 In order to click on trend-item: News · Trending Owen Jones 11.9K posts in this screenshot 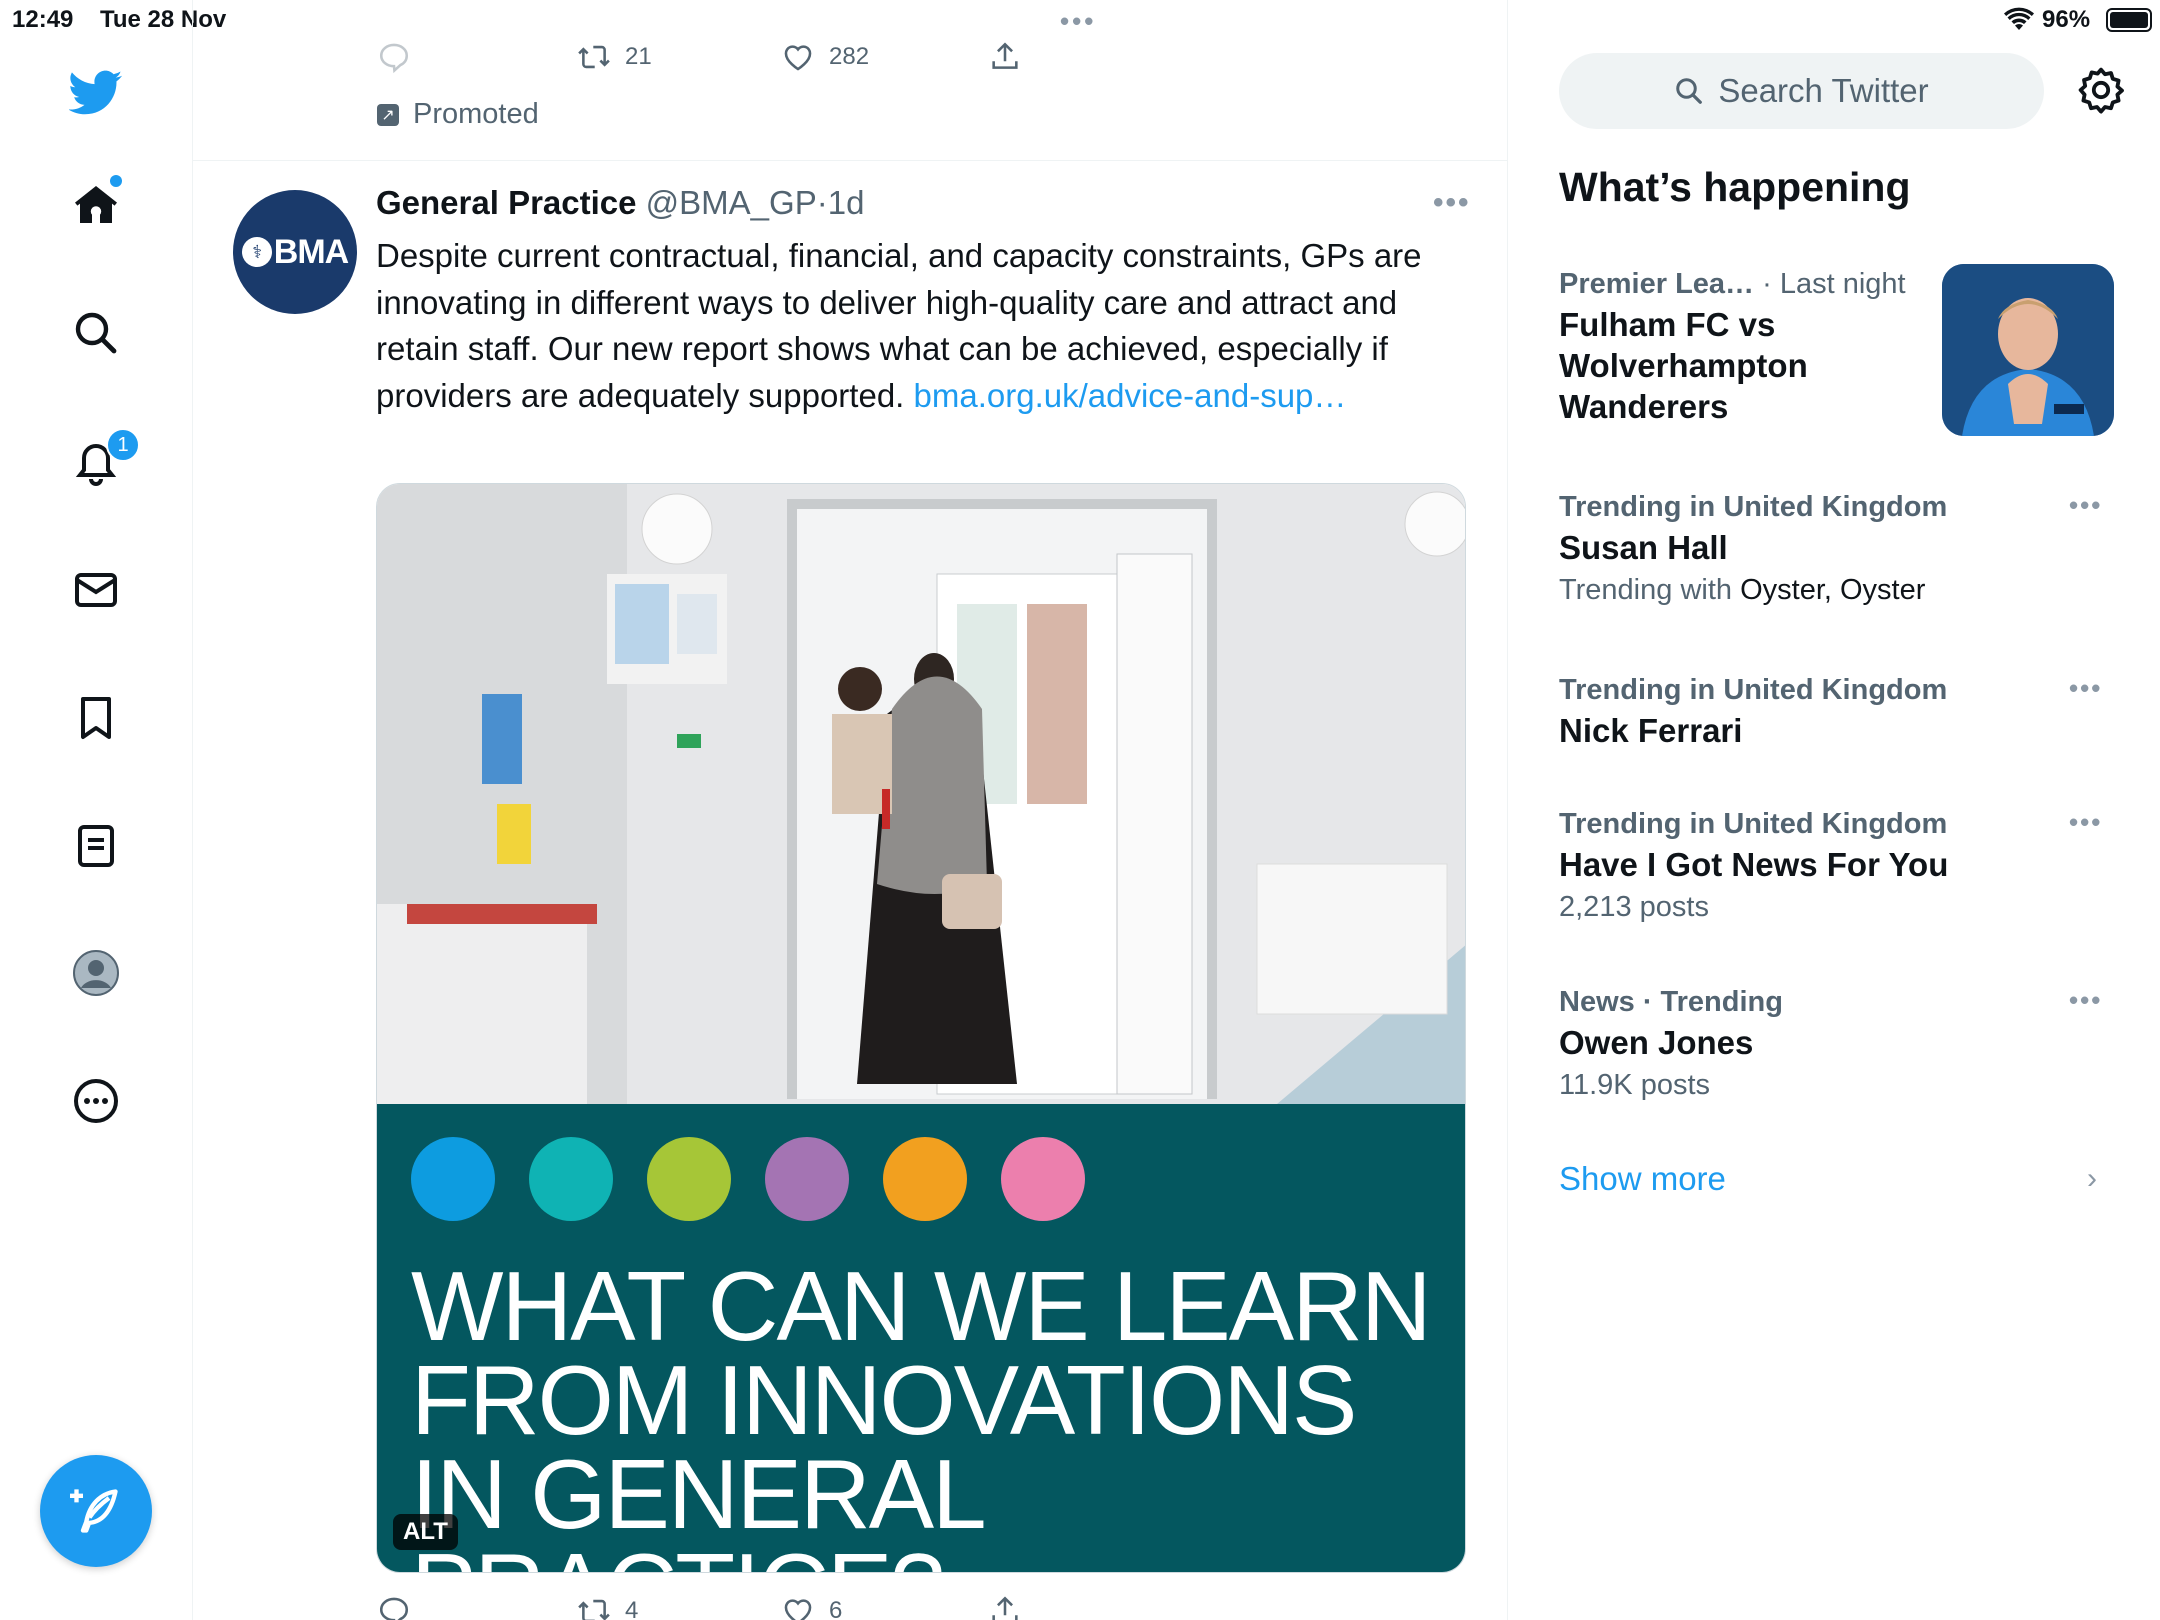, I will do `click(1839, 1044)`.